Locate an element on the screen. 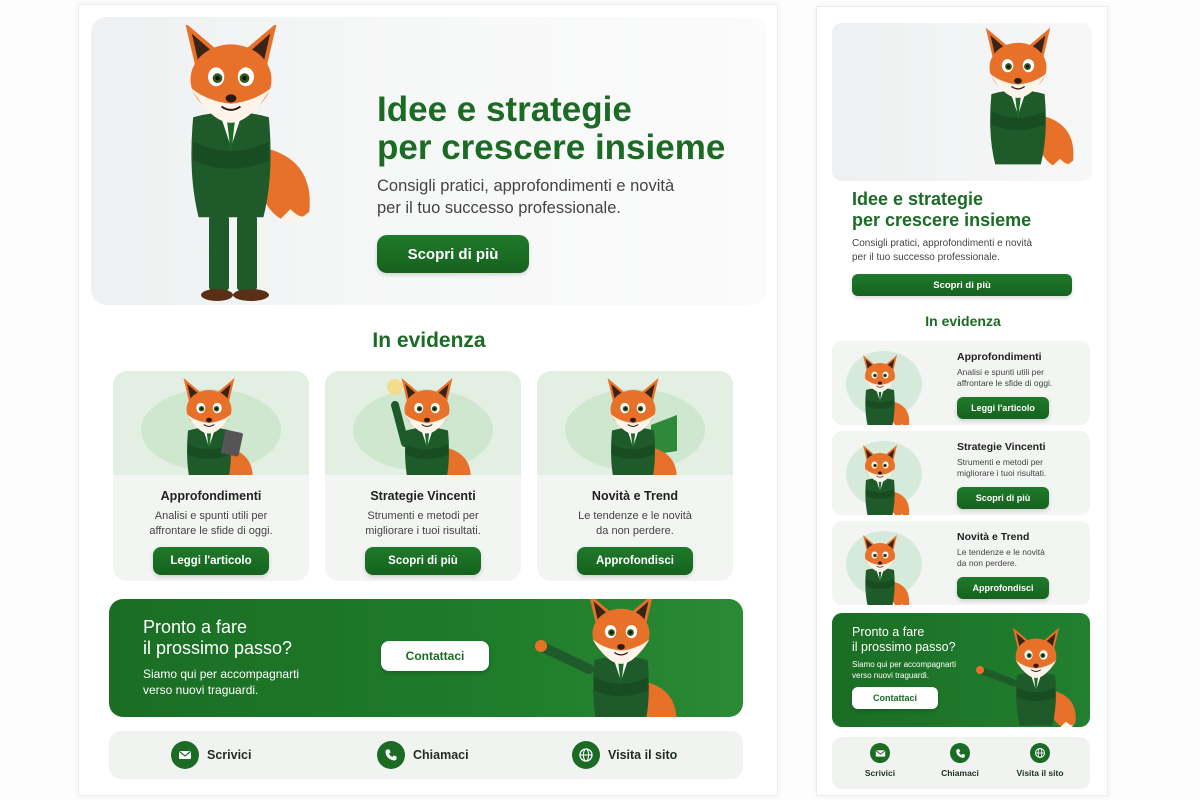 Image resolution: width=1200 pixels, height=800 pixels. hero-cta-button: Scopri di più is located at coordinates (453, 254).